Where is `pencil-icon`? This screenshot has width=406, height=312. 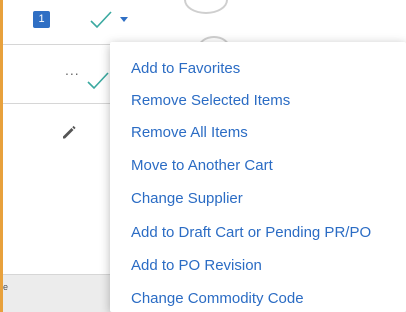 pencil-icon is located at coordinates (69, 132).